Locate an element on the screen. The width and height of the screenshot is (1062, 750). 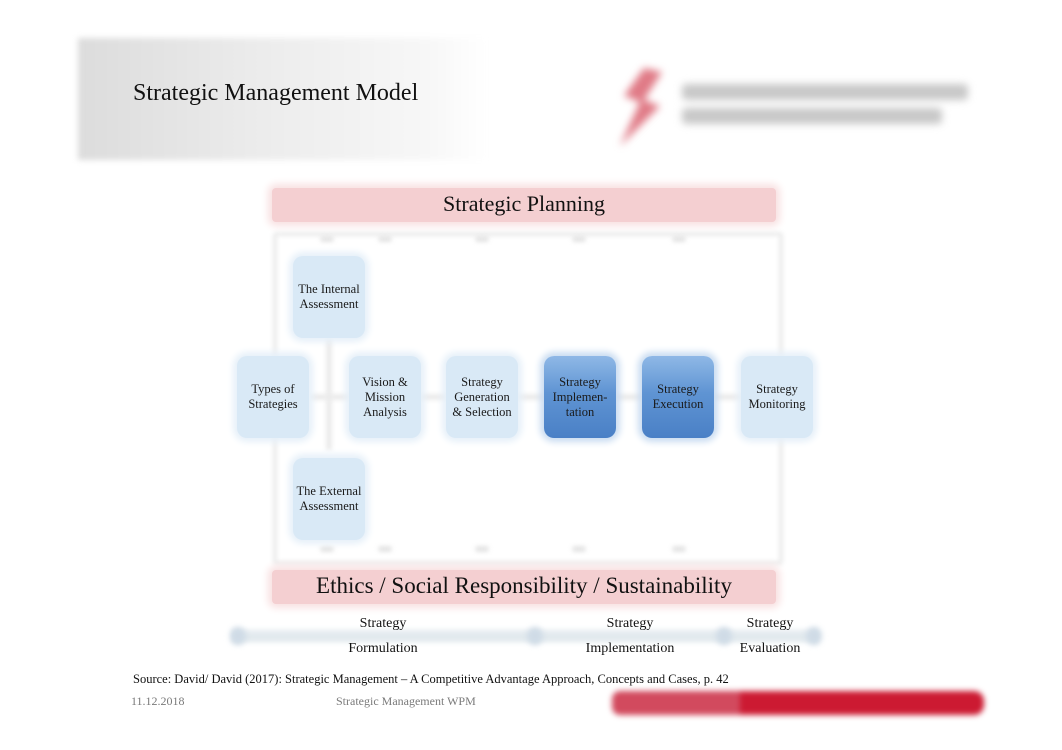
footer-course: Strategic Management WPM is located at coordinates (406, 701).